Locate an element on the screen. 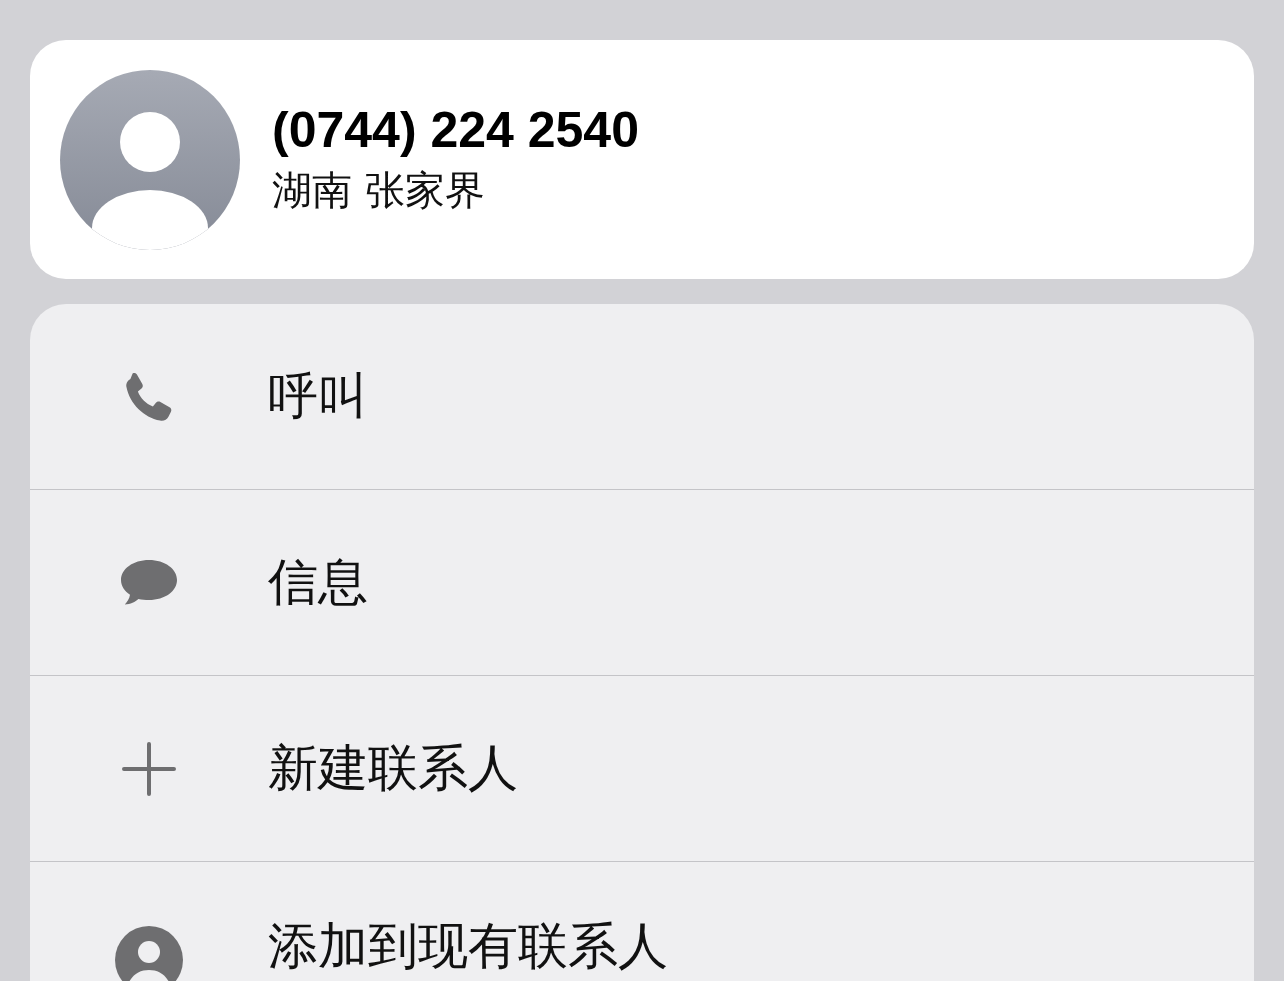 The image size is (1284, 981). menu-item: 添加到现有联系人 is located at coordinates (468, 946).